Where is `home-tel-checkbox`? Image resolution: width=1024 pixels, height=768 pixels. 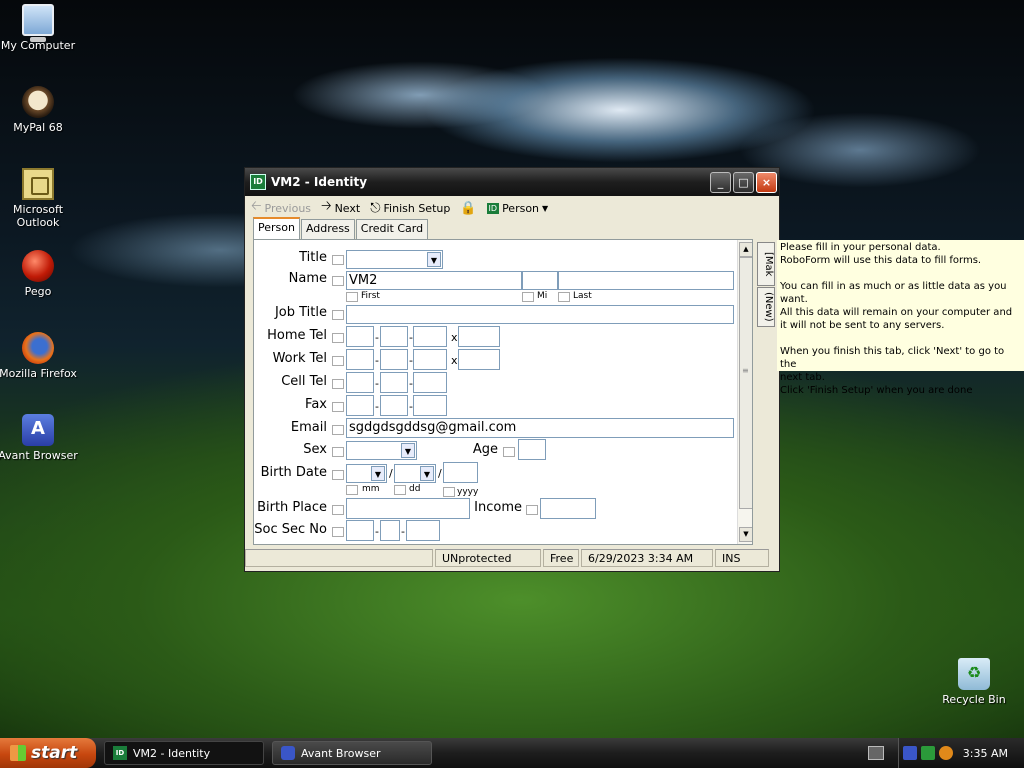
home-tel-checkbox is located at coordinates (338, 338).